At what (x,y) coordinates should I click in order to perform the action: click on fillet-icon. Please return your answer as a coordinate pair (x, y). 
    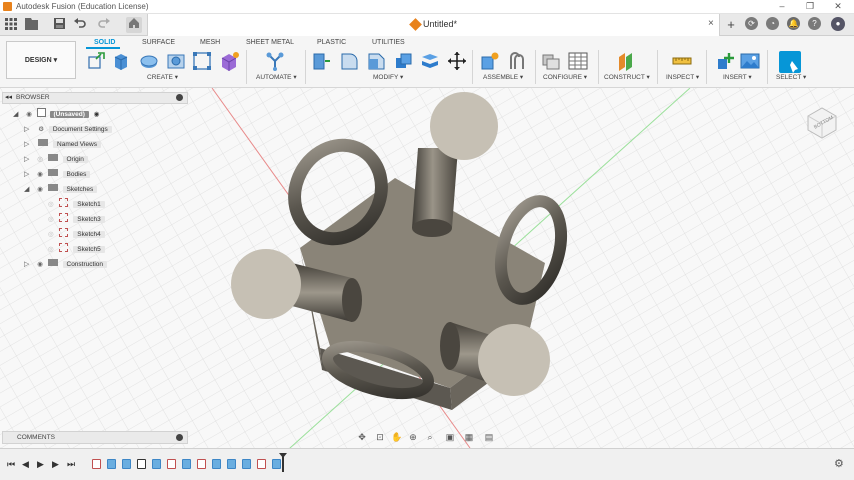
    Looking at the image, I should click on (349, 61).